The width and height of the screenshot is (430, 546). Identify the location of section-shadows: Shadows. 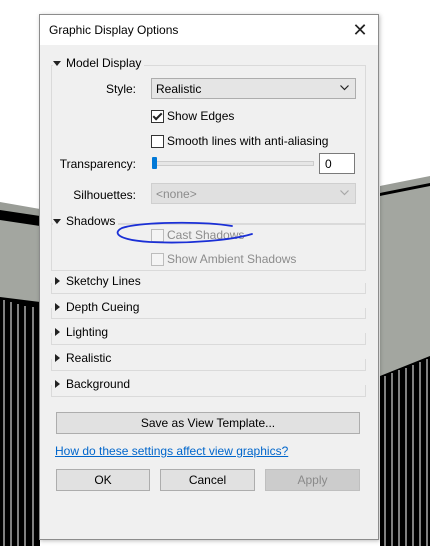
(86, 221).